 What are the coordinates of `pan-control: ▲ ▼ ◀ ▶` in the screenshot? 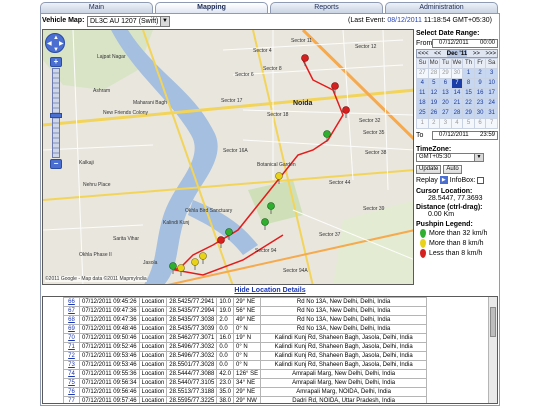 It's located at (55, 43).